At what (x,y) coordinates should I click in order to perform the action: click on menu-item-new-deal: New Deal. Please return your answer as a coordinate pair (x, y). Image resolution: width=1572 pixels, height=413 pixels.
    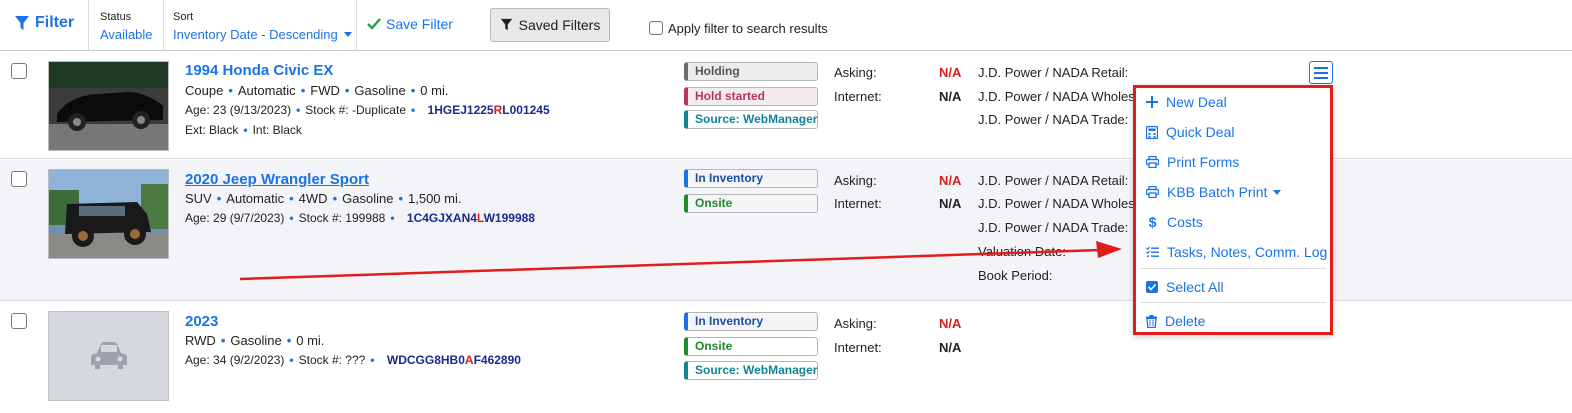
    Looking at the image, I should click on (1186, 102).